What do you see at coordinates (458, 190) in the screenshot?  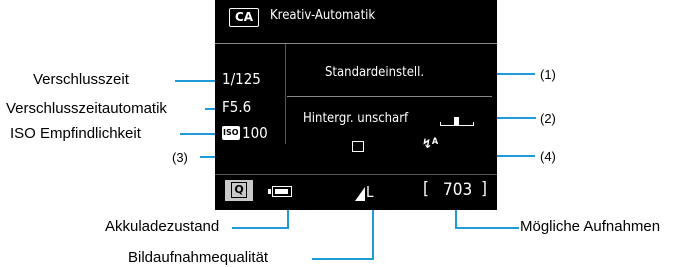 I see `shots-remaining: 703` at bounding box center [458, 190].